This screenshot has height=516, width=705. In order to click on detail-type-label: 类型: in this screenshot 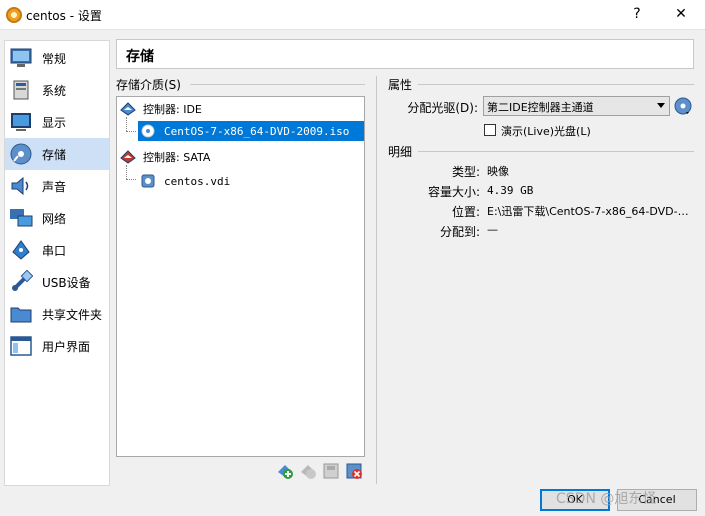, I will do `click(465, 172)`.